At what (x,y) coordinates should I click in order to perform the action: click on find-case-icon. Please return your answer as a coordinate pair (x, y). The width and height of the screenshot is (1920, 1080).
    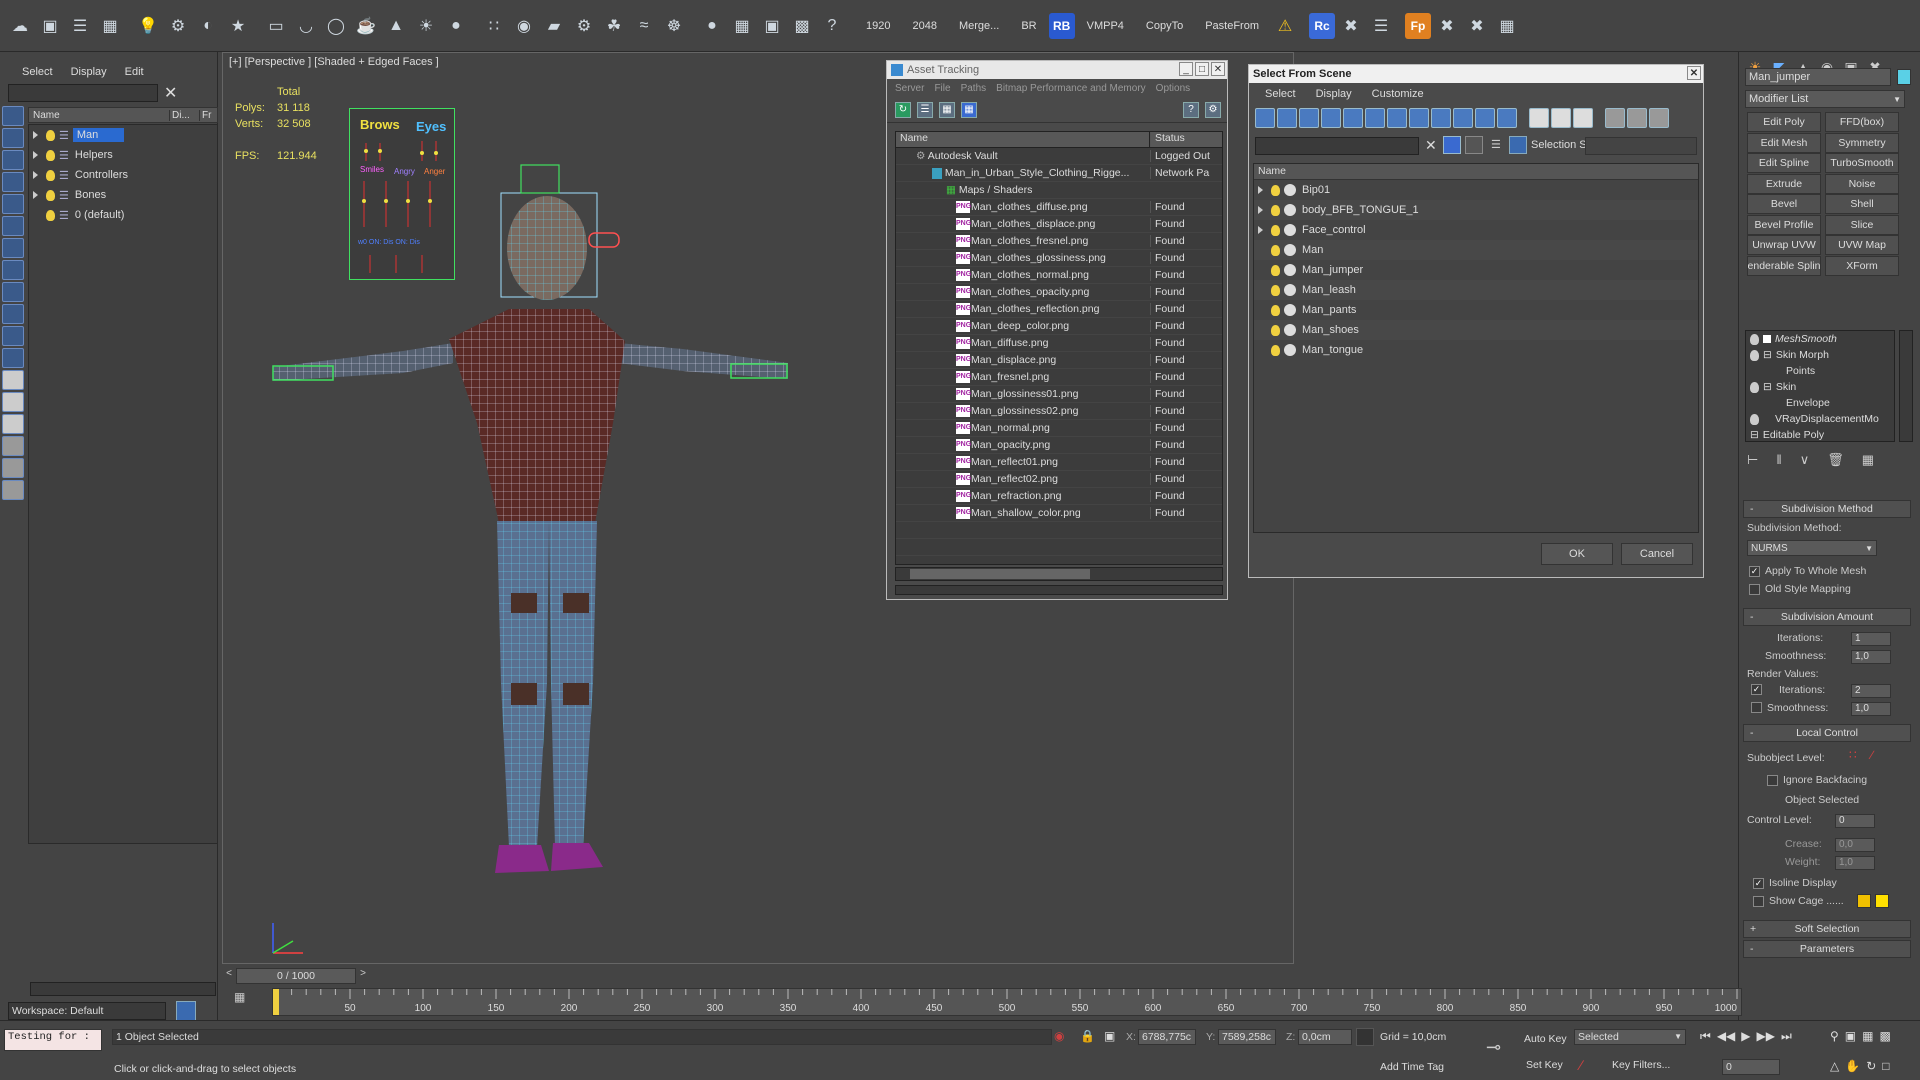
    Looking at the image, I should click on (1452, 145).